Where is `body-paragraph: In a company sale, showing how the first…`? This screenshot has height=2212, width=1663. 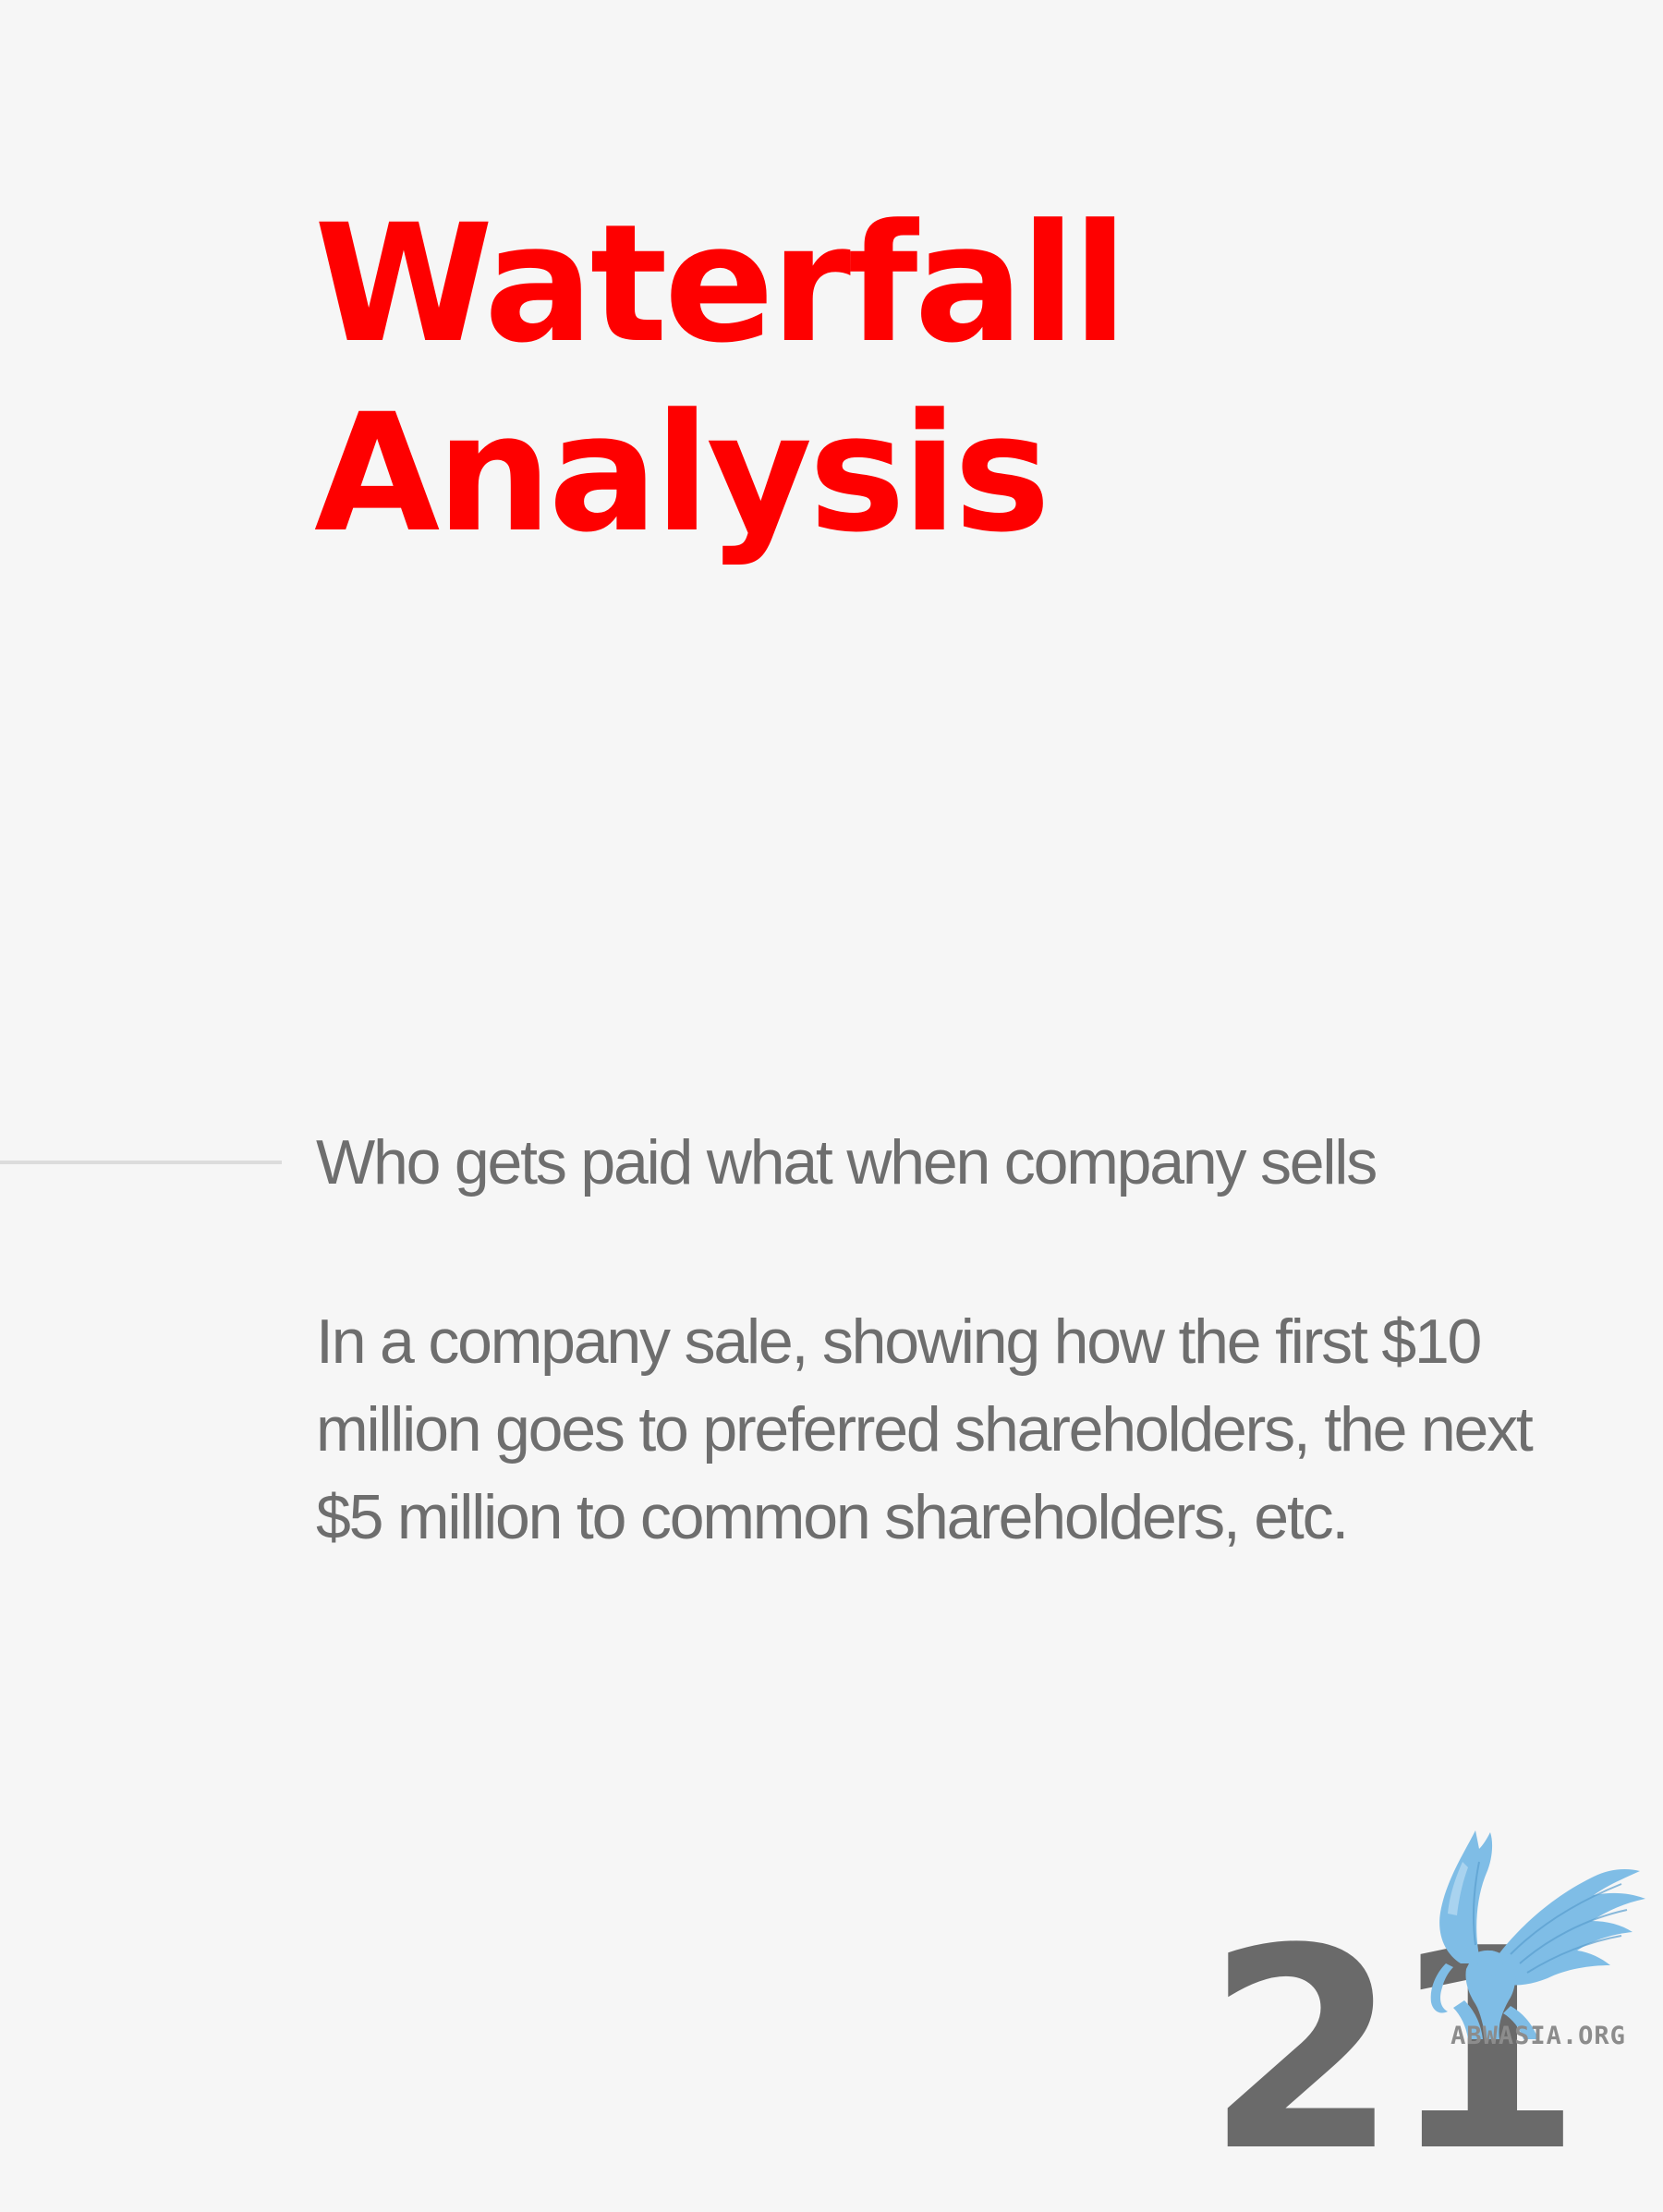 body-paragraph: In a company sale, showing how the first… is located at coordinates (925, 1429).